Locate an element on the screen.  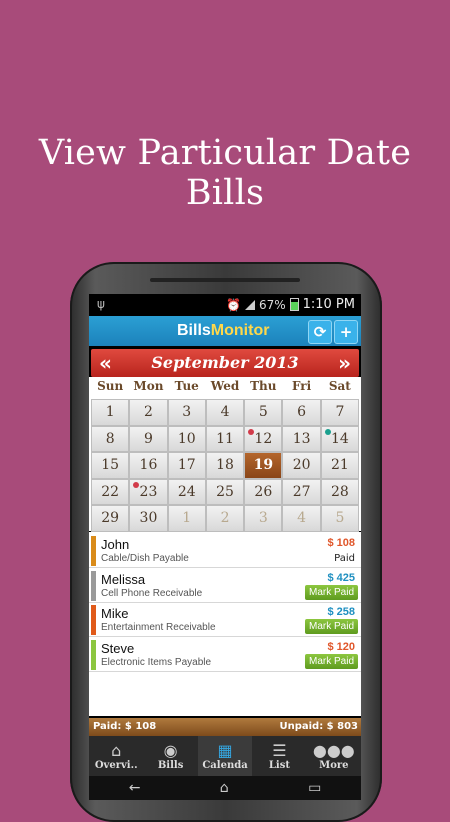
day-number: 30 is located at coordinates (148, 518).